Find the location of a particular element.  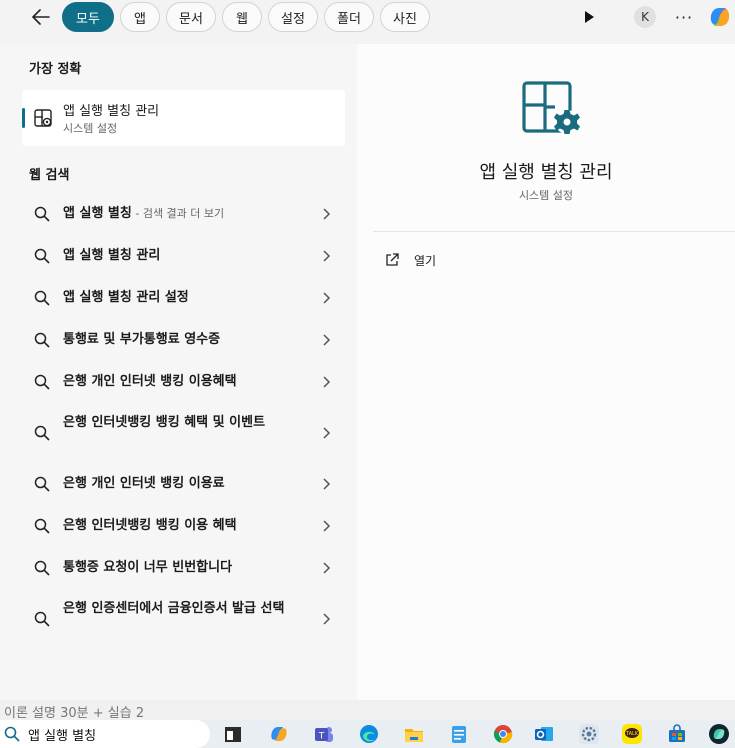

filter-chip-apps: 앱 is located at coordinates (140, 17).